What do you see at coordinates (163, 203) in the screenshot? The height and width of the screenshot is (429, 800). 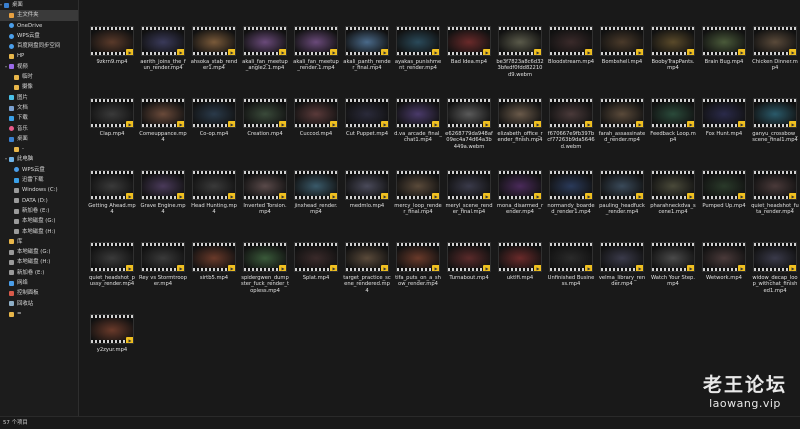 I see `file-item: ▶ Grave Engine.mp4` at bounding box center [163, 203].